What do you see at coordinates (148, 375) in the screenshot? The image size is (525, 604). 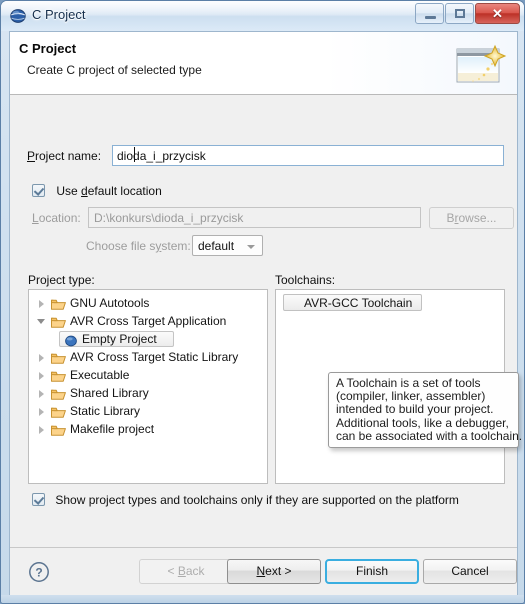 I see `tree-item: Executable` at bounding box center [148, 375].